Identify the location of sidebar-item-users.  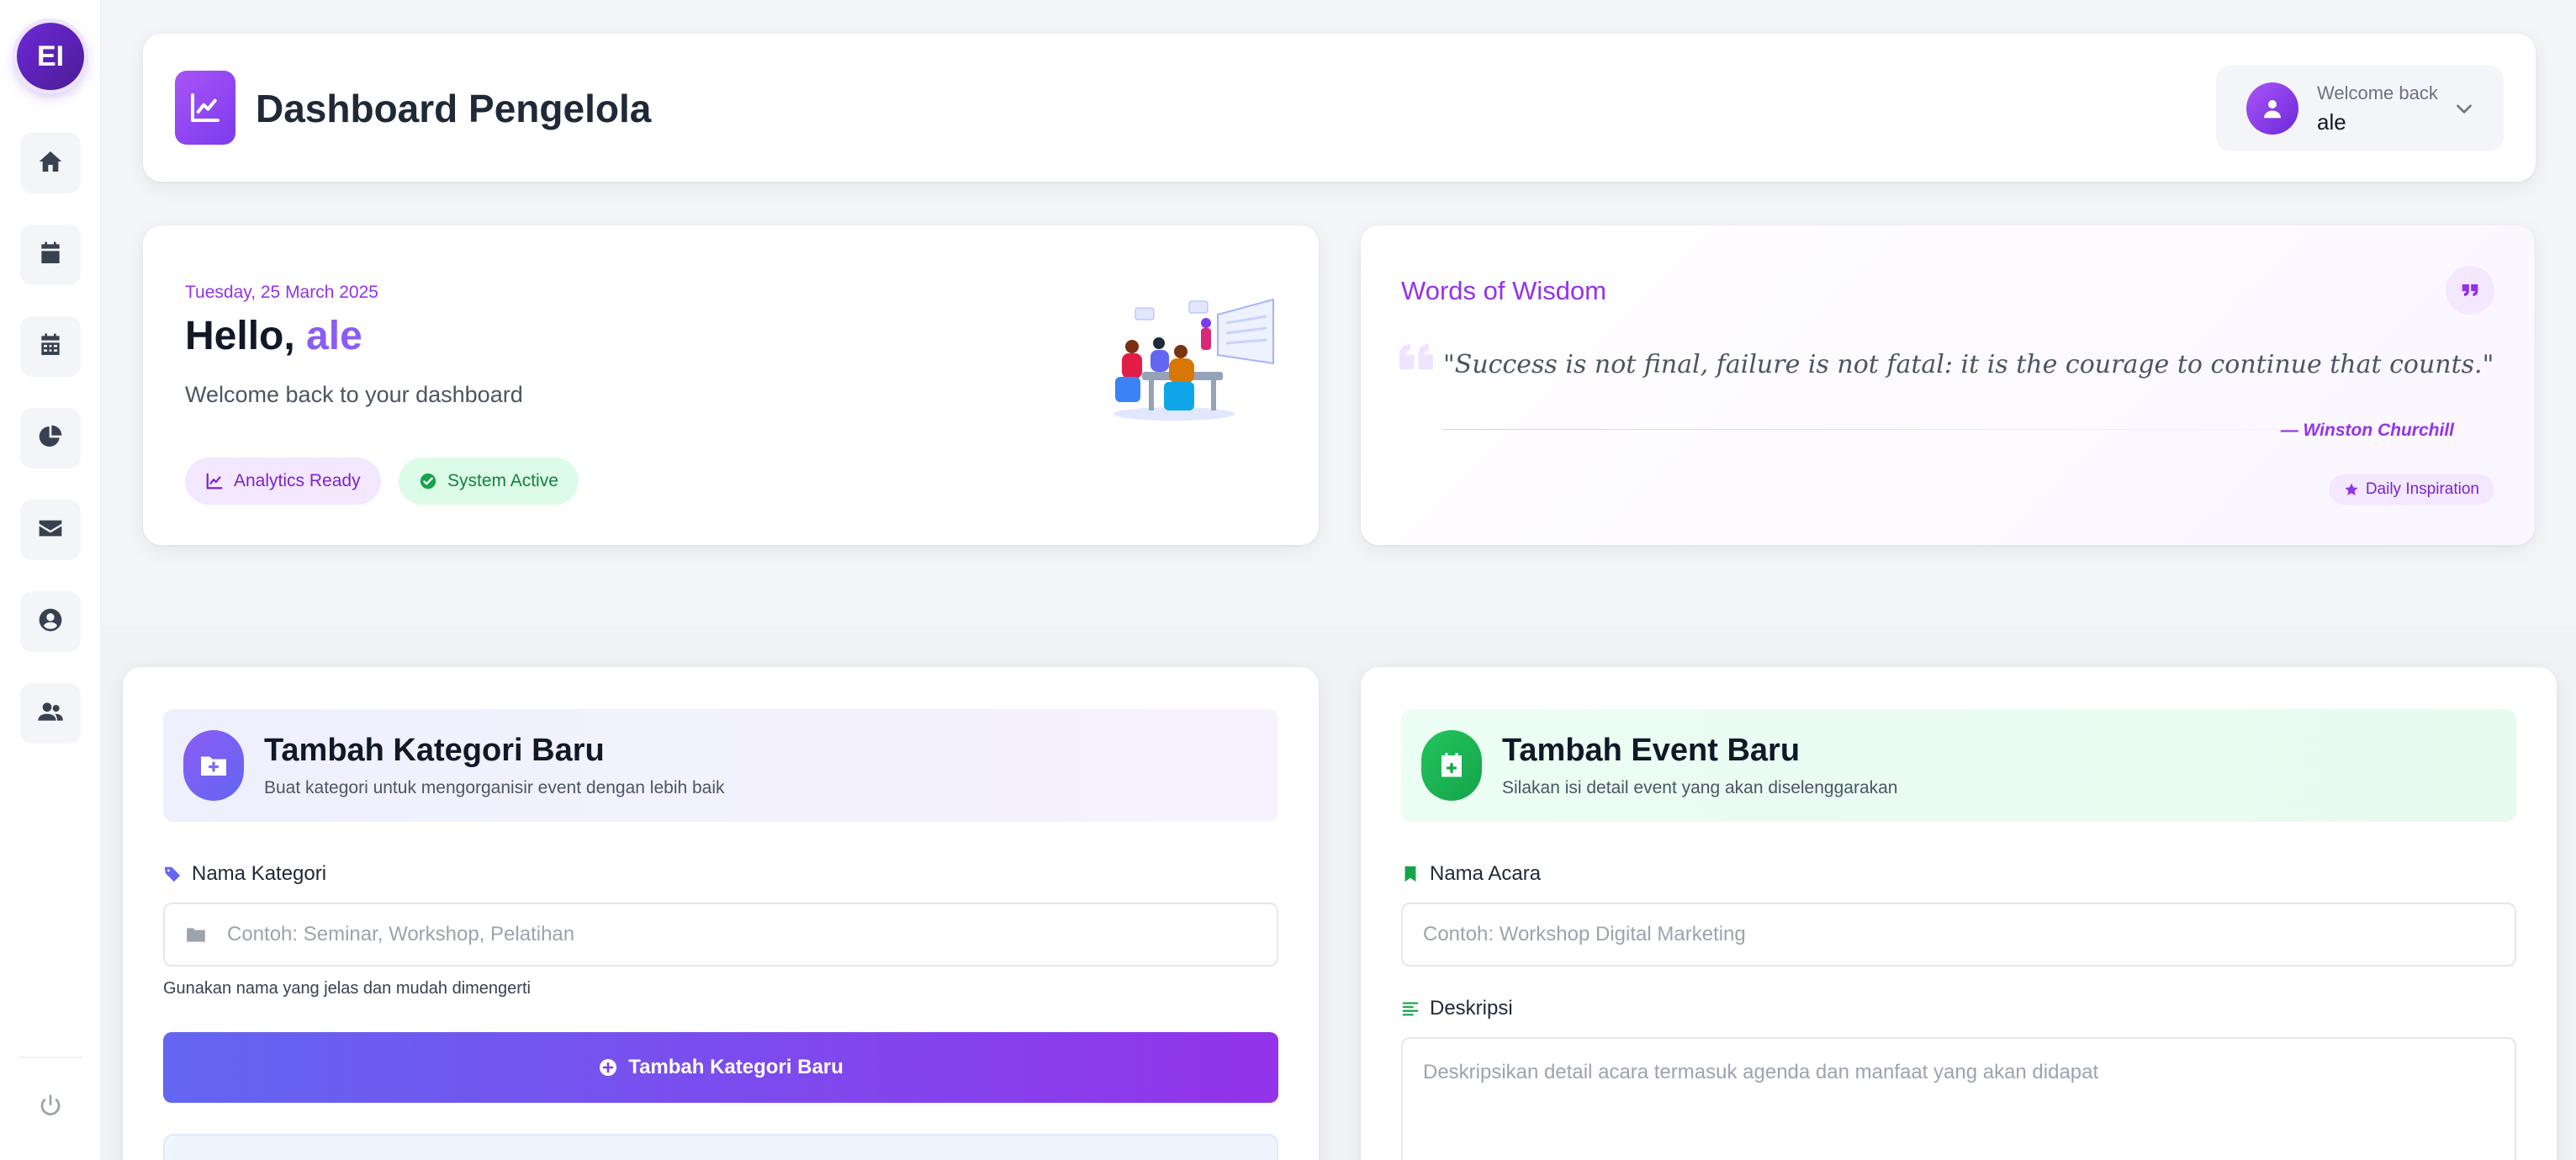
(50, 713).